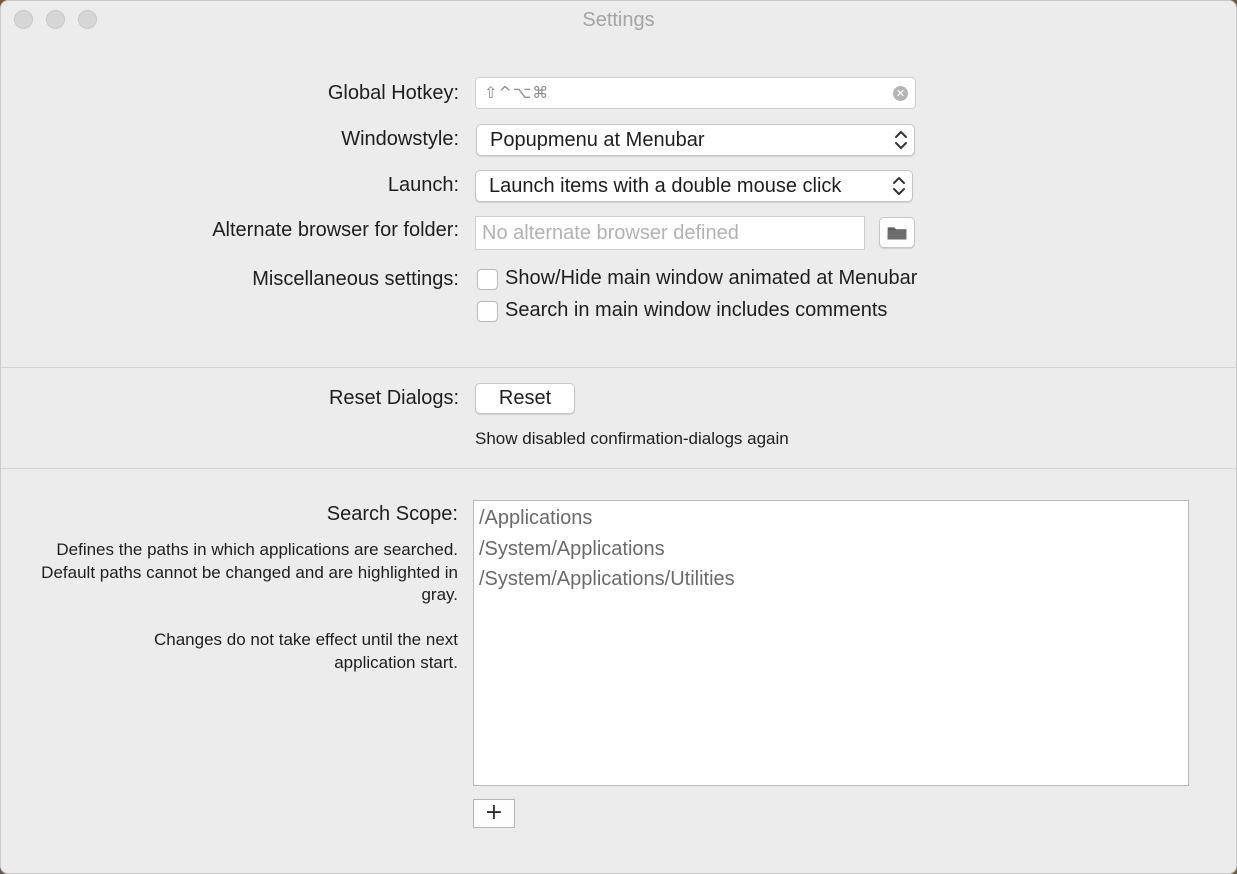  What do you see at coordinates (695, 93) in the screenshot?
I see `global-hotkey-field: ⇧^⌥⌘ ✕` at bounding box center [695, 93].